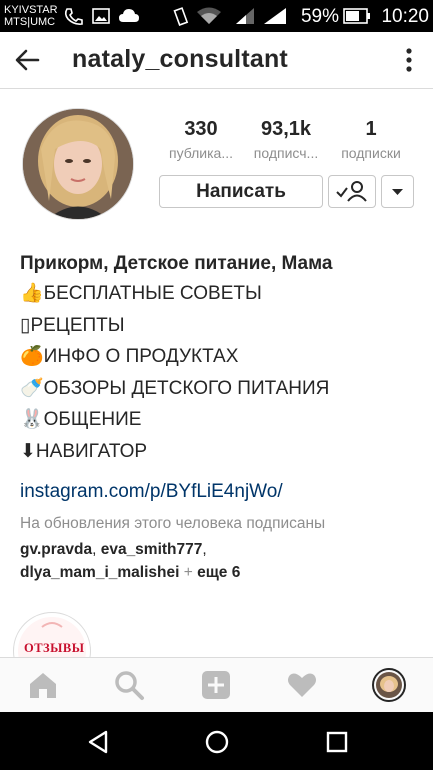 This screenshot has height=770, width=433. Describe the element at coordinates (337, 742) in the screenshot. I see `nav-recents-icon` at that location.